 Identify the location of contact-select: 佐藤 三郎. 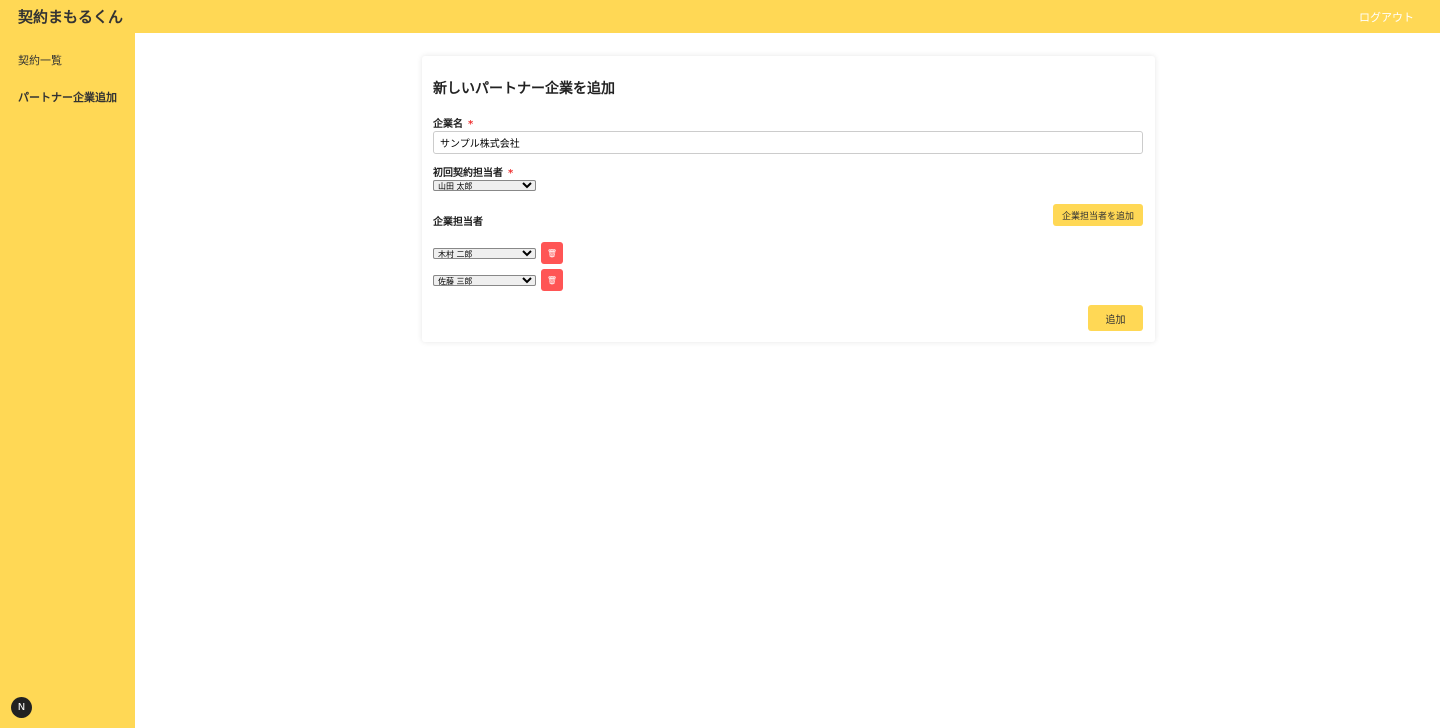
(484, 280).